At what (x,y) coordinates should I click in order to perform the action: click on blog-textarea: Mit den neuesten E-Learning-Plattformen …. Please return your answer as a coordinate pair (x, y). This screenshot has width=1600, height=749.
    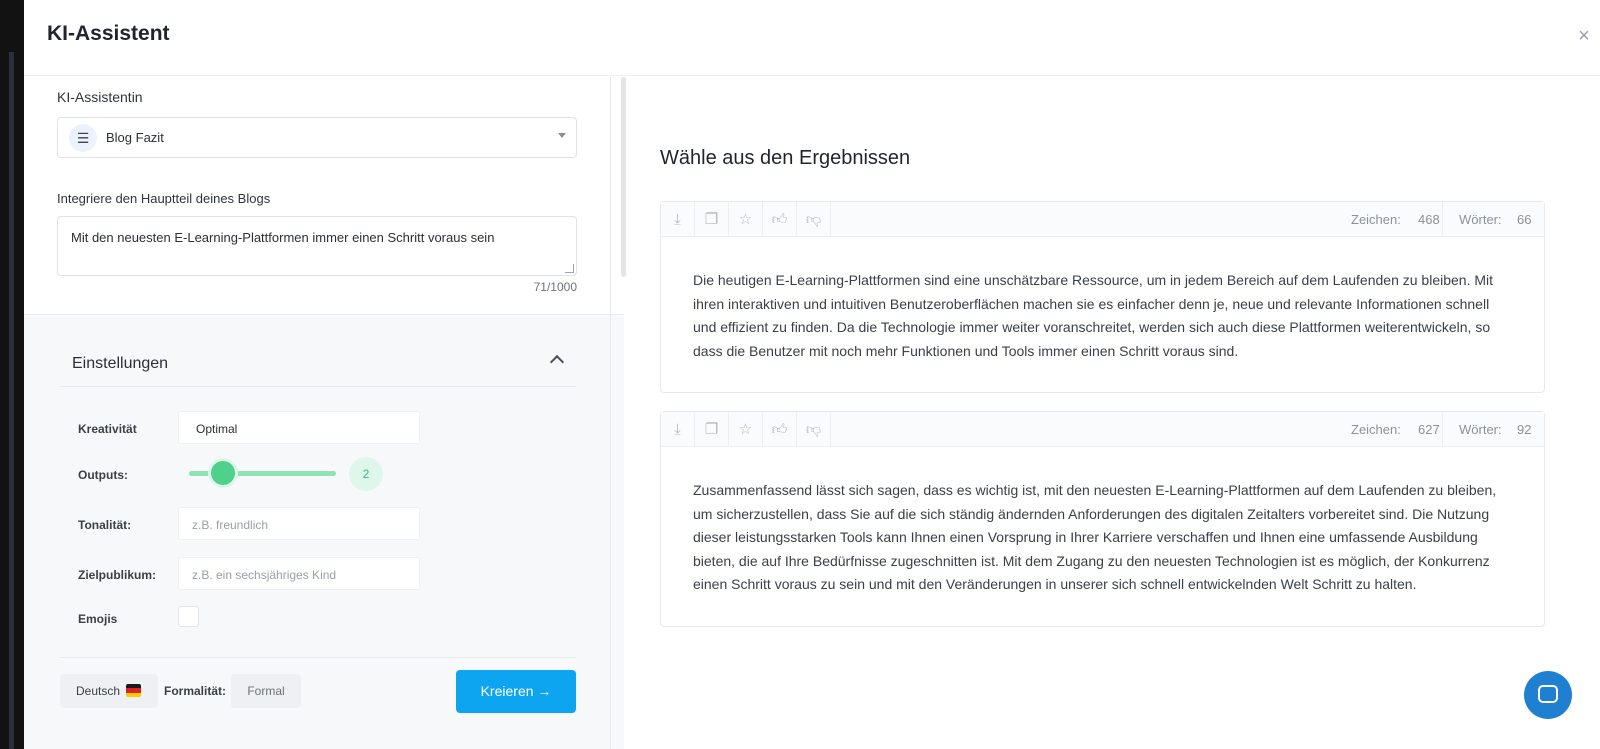
    Looking at the image, I should click on (317, 246).